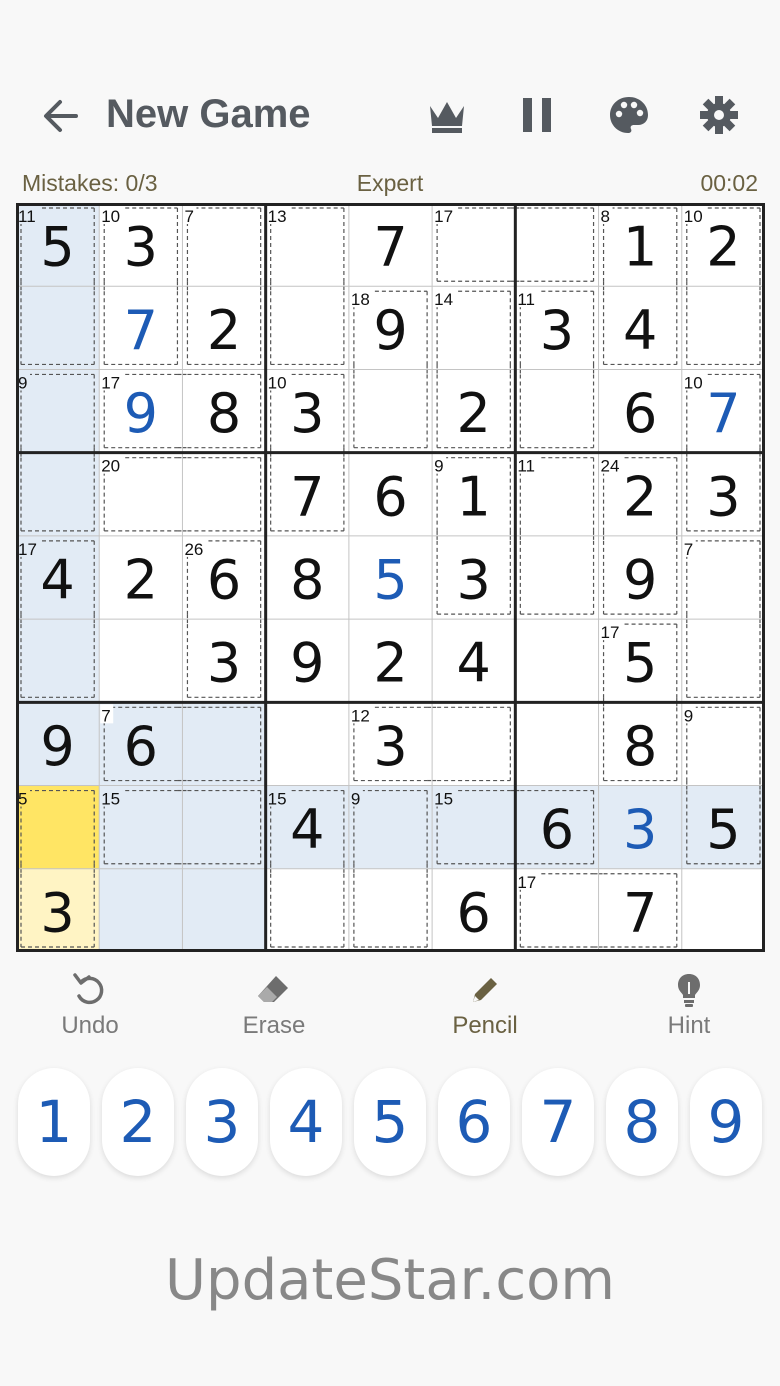 This screenshot has height=1386, width=780. I want to click on number-key-7: 7, so click(558, 1122).